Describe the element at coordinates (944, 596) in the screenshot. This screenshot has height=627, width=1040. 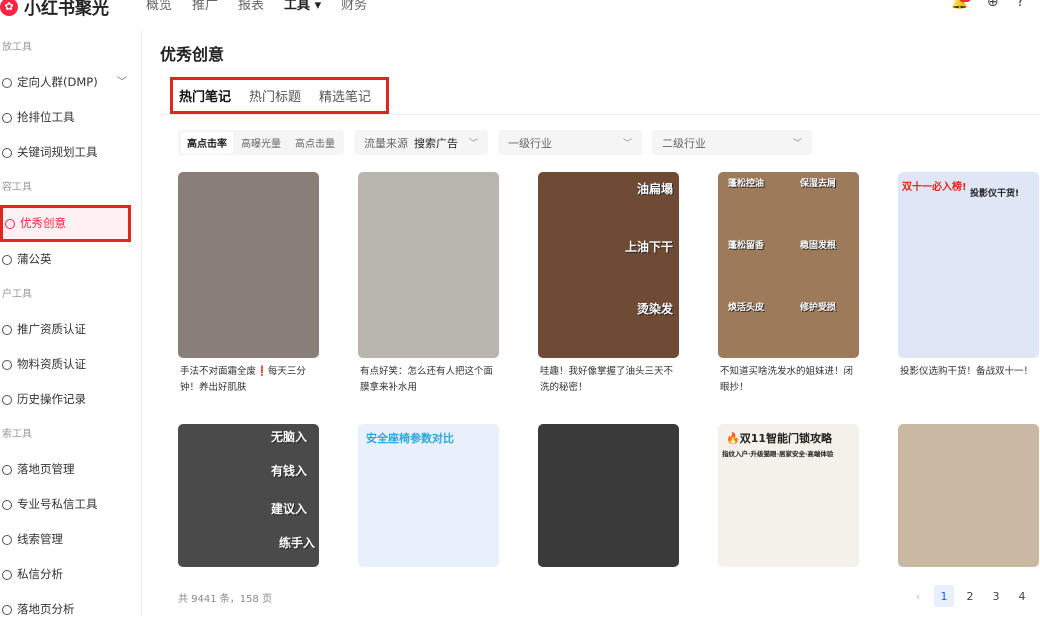
I see `page-1: 1` at that location.